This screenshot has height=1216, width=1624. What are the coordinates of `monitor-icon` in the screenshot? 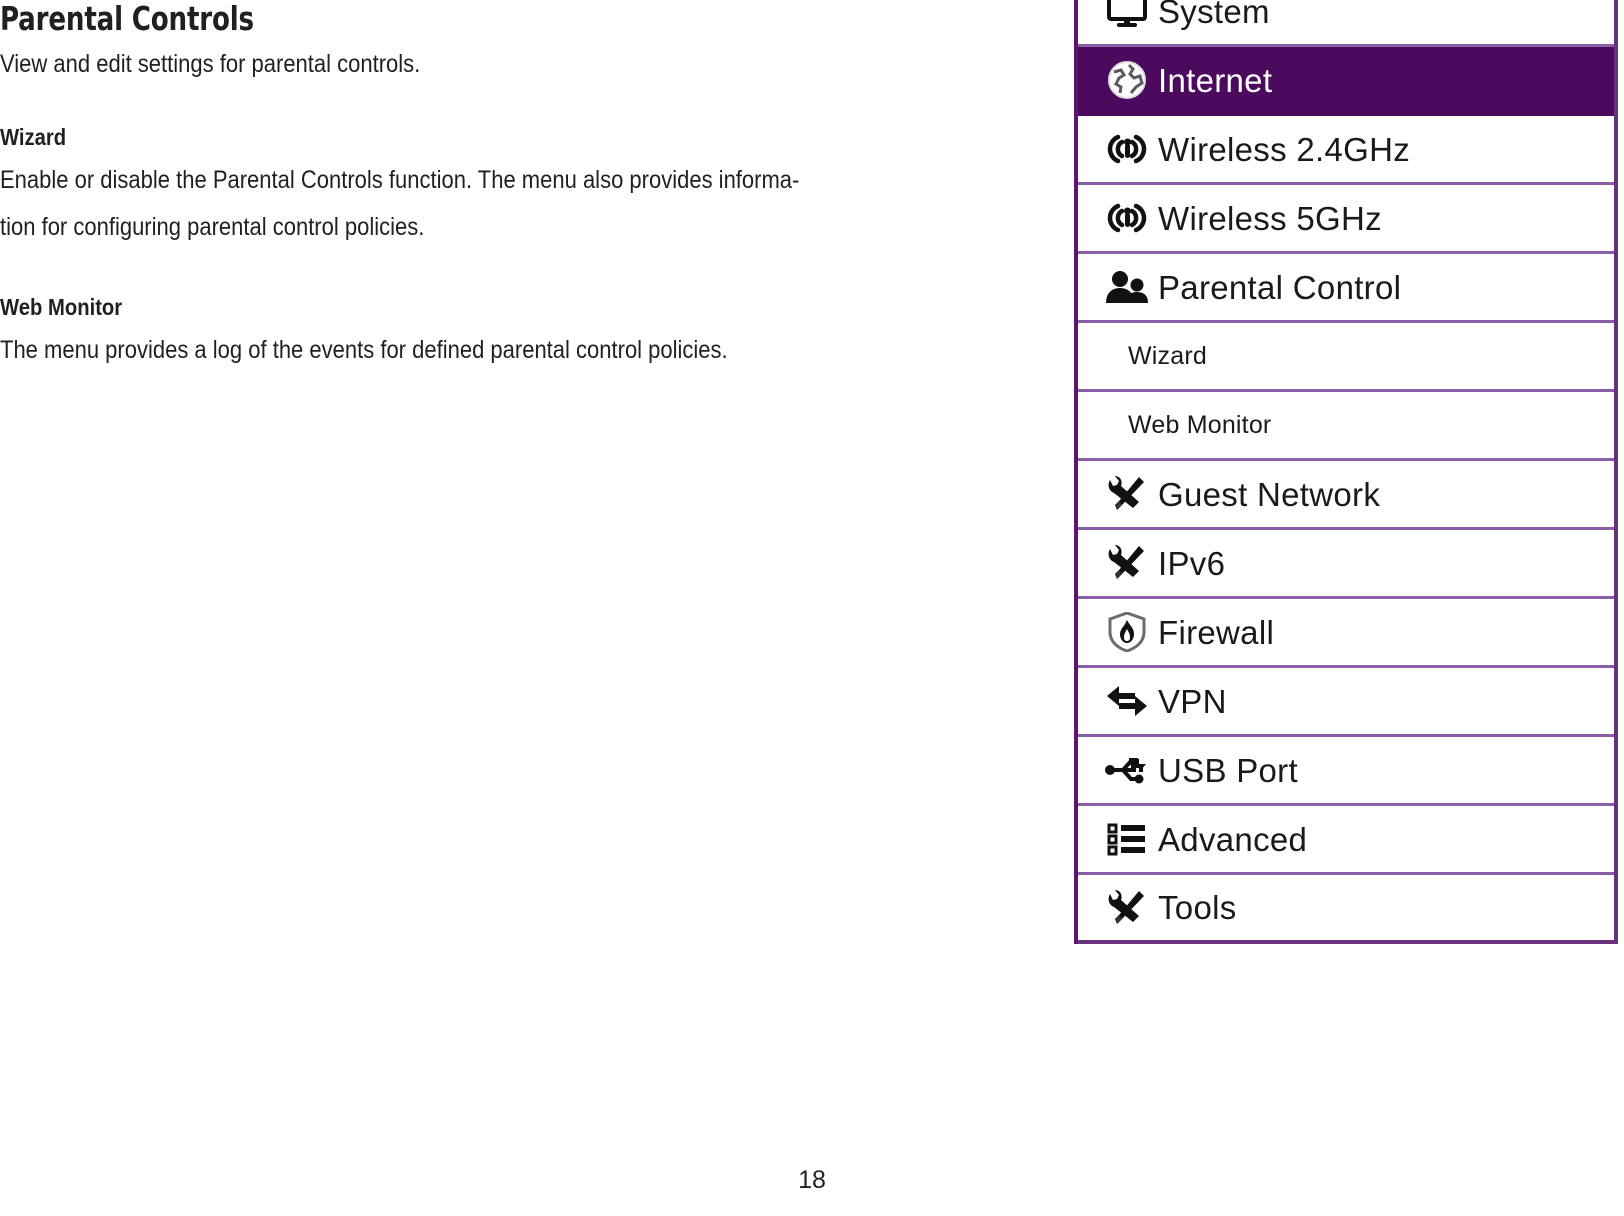 It's located at (1127, 17).